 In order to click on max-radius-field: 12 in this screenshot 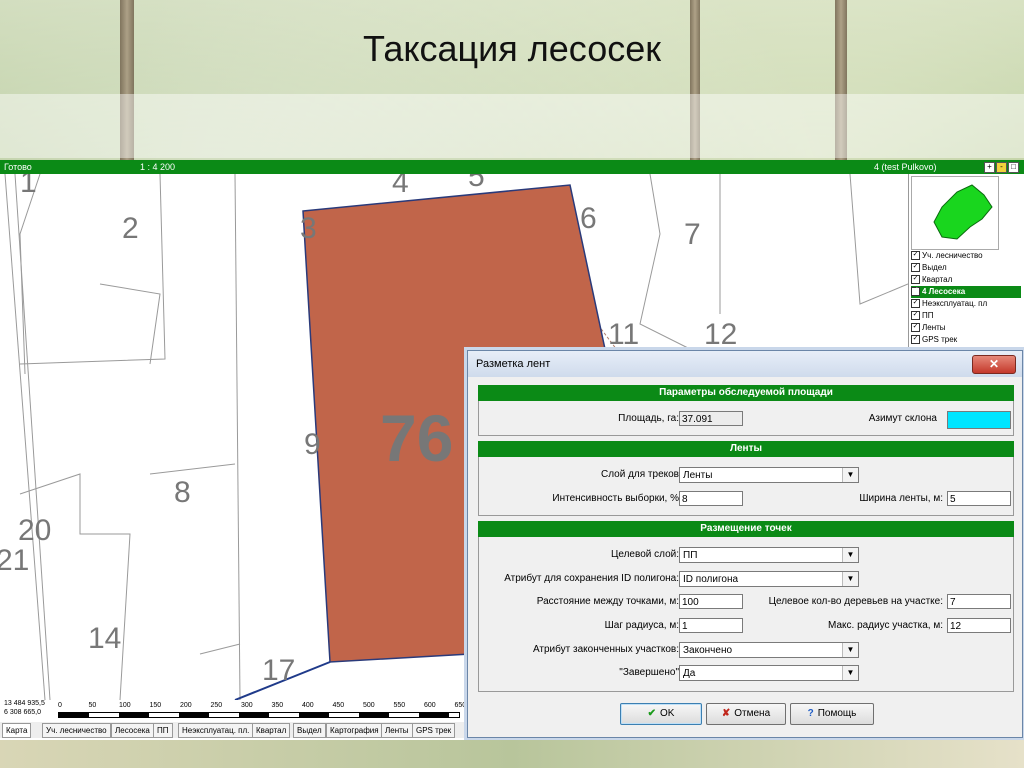, I will do `click(979, 625)`.